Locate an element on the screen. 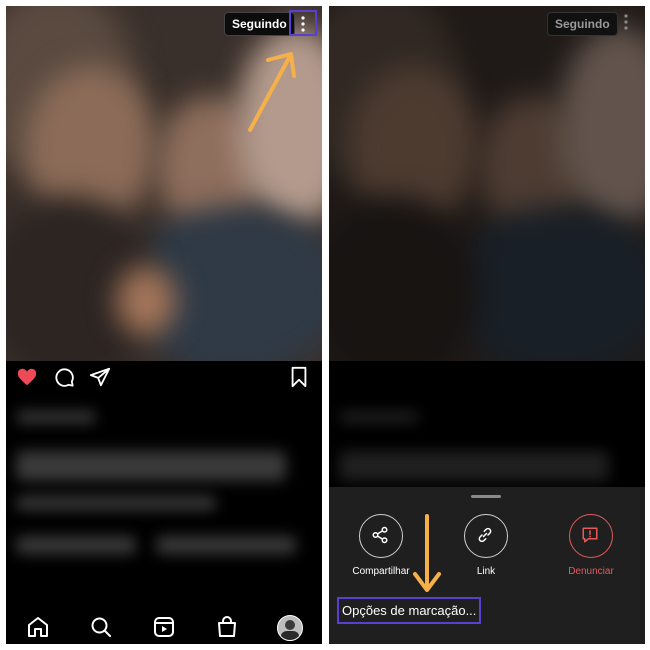  report-label: Denunciar is located at coordinates (591, 571).